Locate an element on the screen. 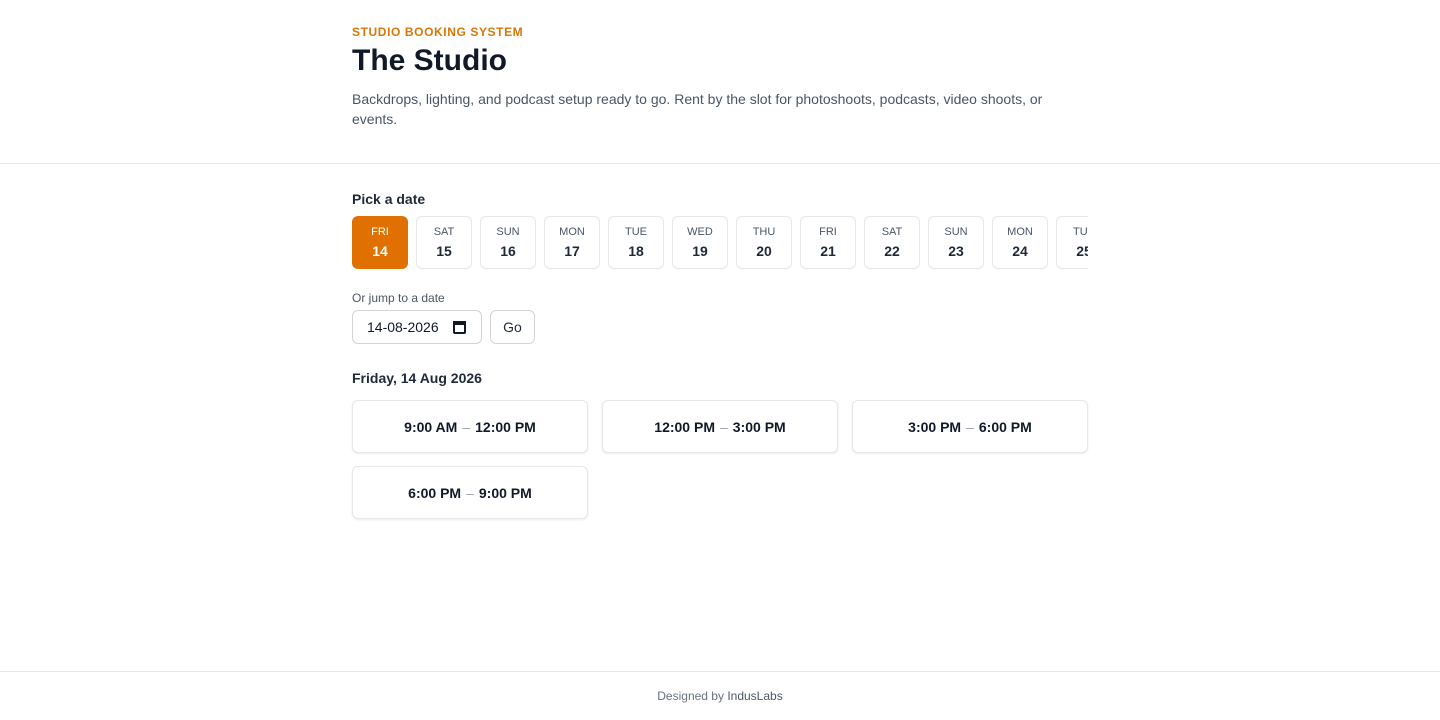  date-chip-day: 22 is located at coordinates (892, 250).